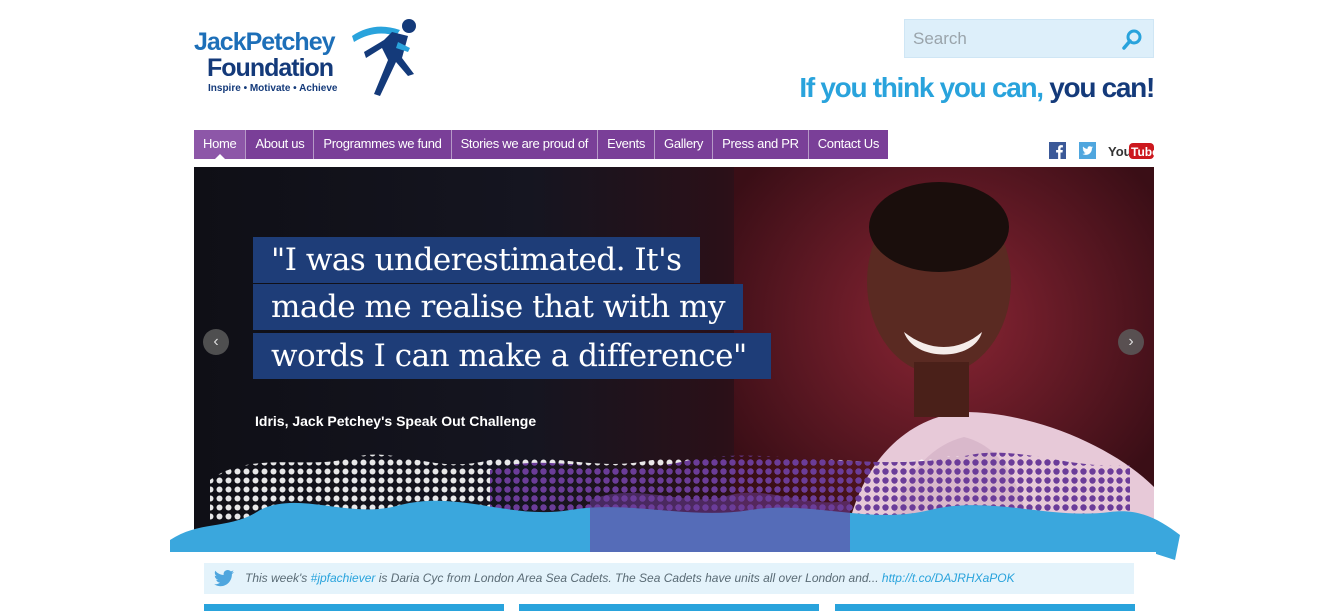  What do you see at coordinates (280, 144) in the screenshot?
I see `nav-item-about-us: About us` at bounding box center [280, 144].